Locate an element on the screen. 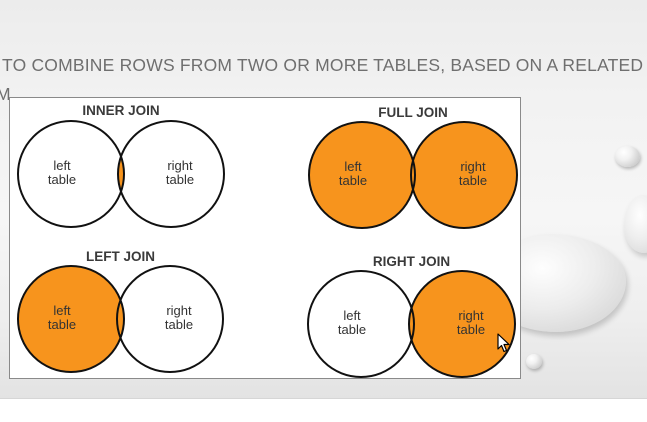 Image resolution: width=647 pixels, height=422 pixels. join-title: RIGHT JOIN is located at coordinates (411, 261).